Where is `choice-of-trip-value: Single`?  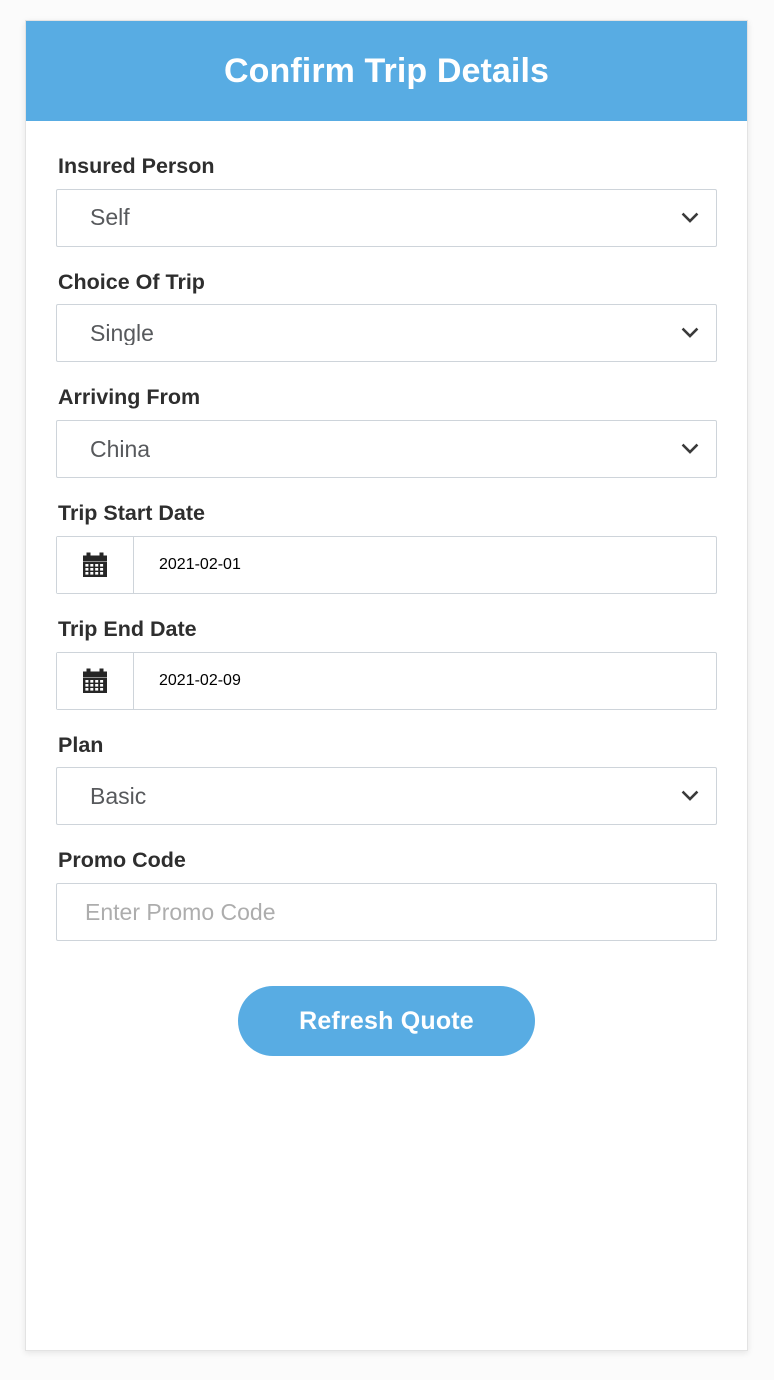
choice-of-trip-value: Single is located at coordinates (122, 333).